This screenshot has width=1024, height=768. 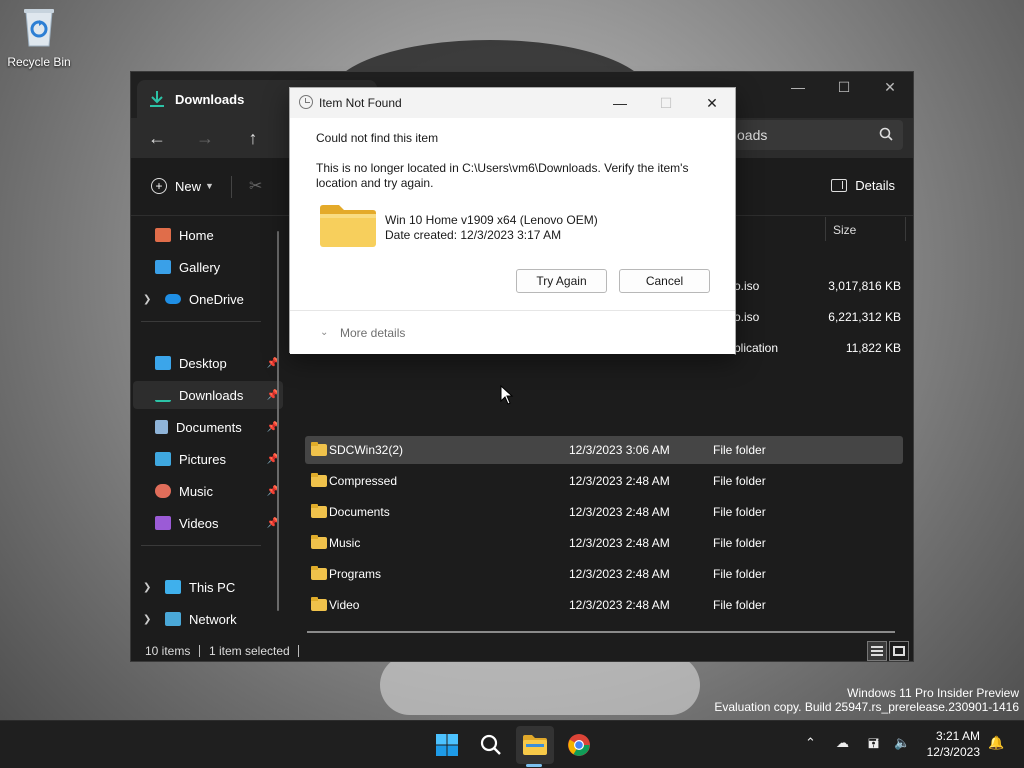 I want to click on file-name: Programs, so click(x=355, y=574).